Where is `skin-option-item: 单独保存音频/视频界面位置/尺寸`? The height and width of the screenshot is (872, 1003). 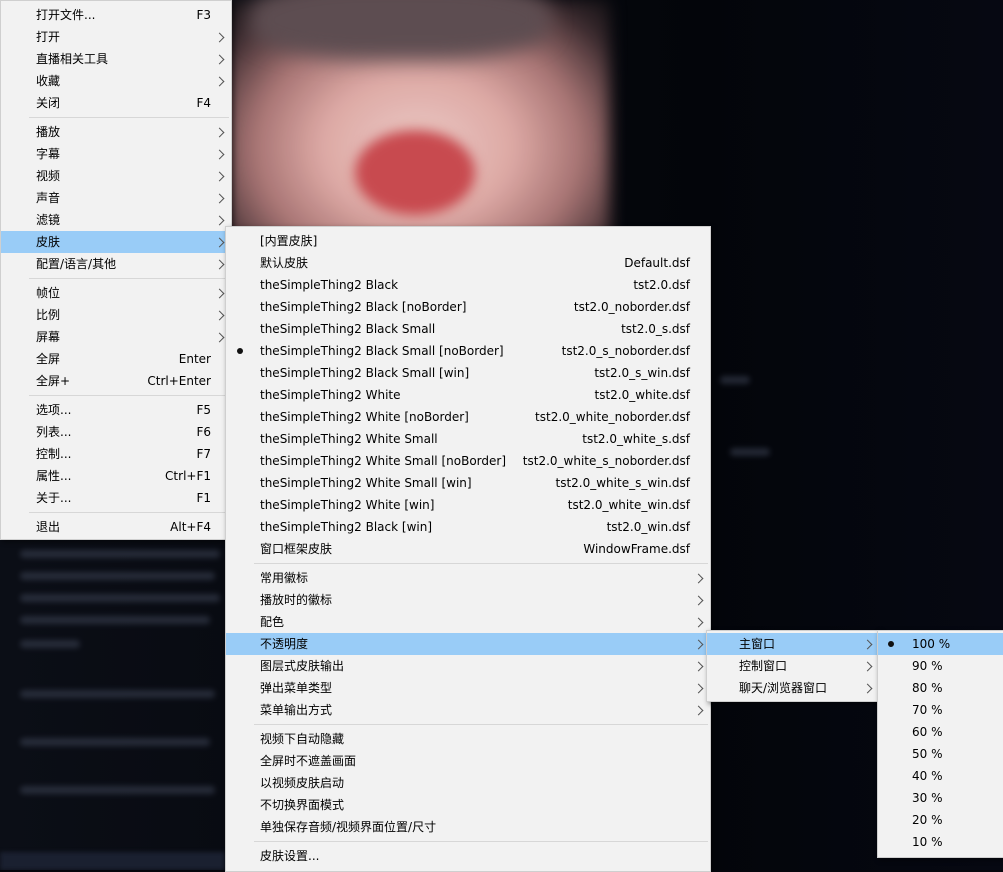
skin-option-item: 单独保存音频/视频界面位置/尺寸 is located at coordinates (468, 827).